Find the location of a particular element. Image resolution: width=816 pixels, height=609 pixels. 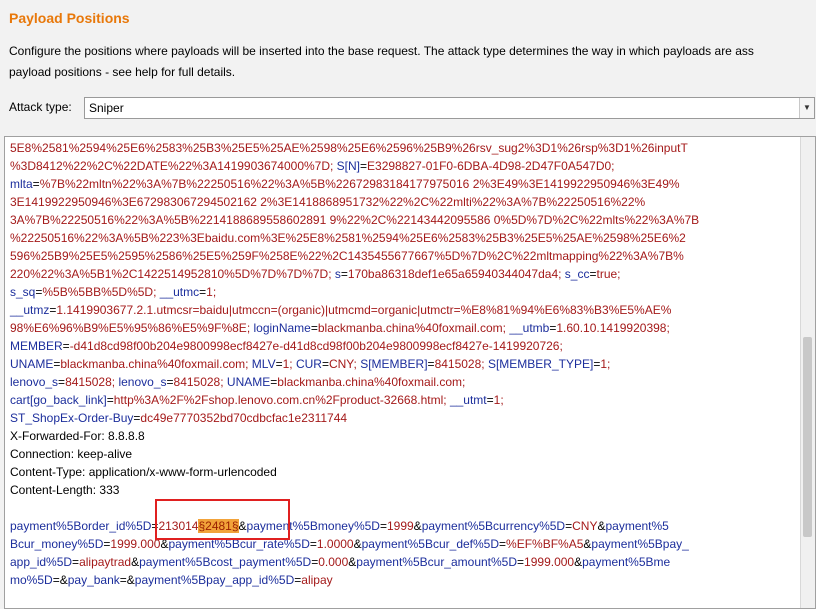

param-value: 1; is located at coordinates (605, 364).